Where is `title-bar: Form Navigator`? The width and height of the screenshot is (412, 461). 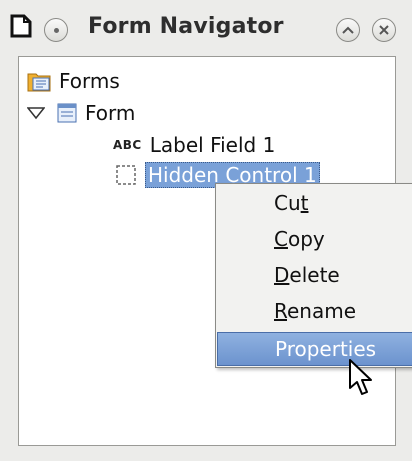 title-bar: Form Navigator is located at coordinates (206, 28).